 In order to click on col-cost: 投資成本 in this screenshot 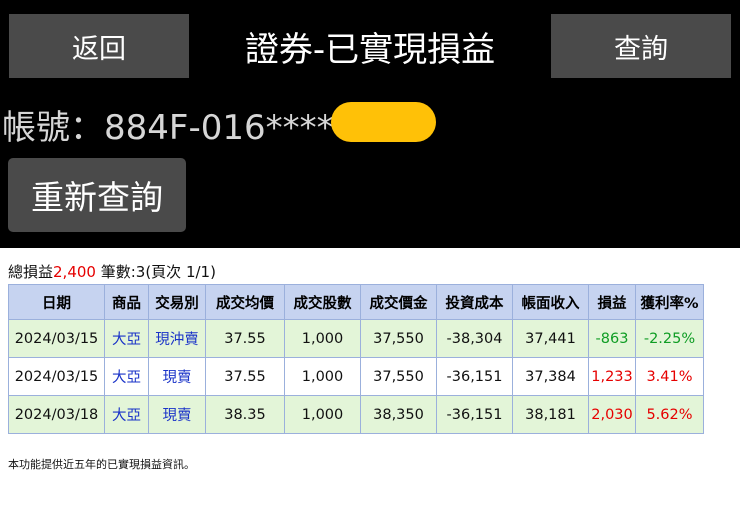, I will do `click(474, 302)`.